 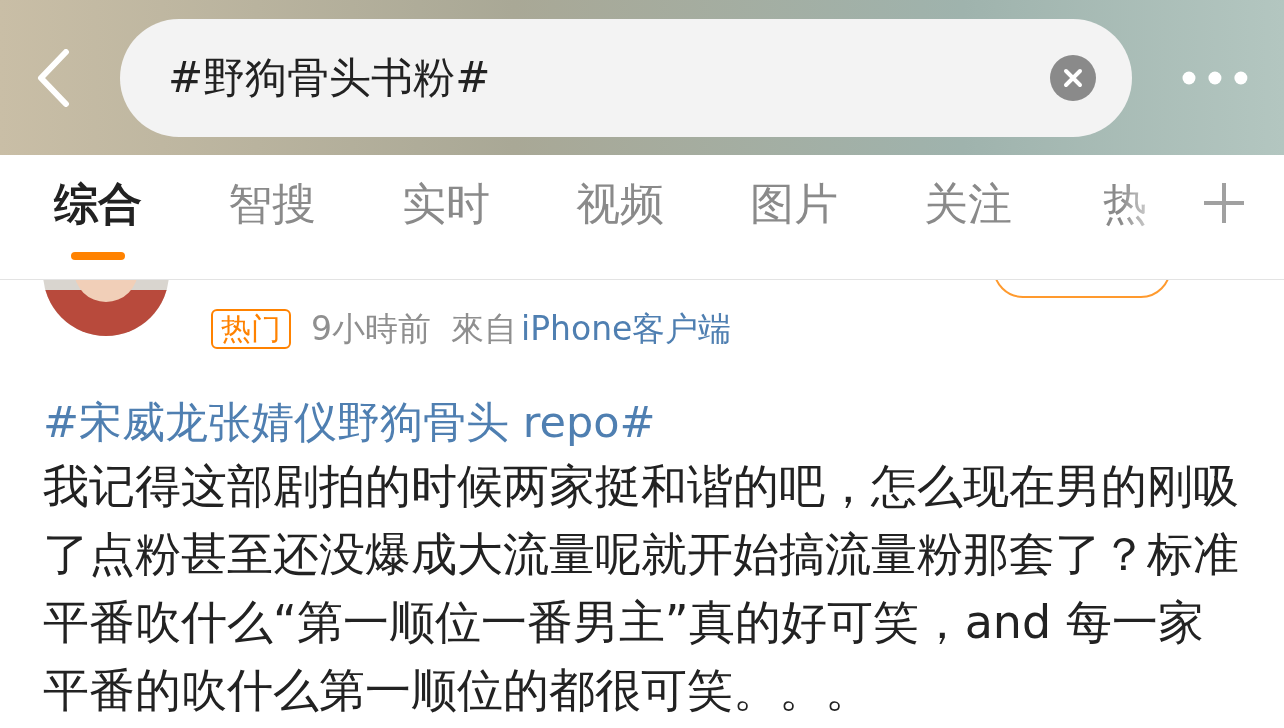 What do you see at coordinates (53, 77) in the screenshot?
I see `back-icon` at bounding box center [53, 77].